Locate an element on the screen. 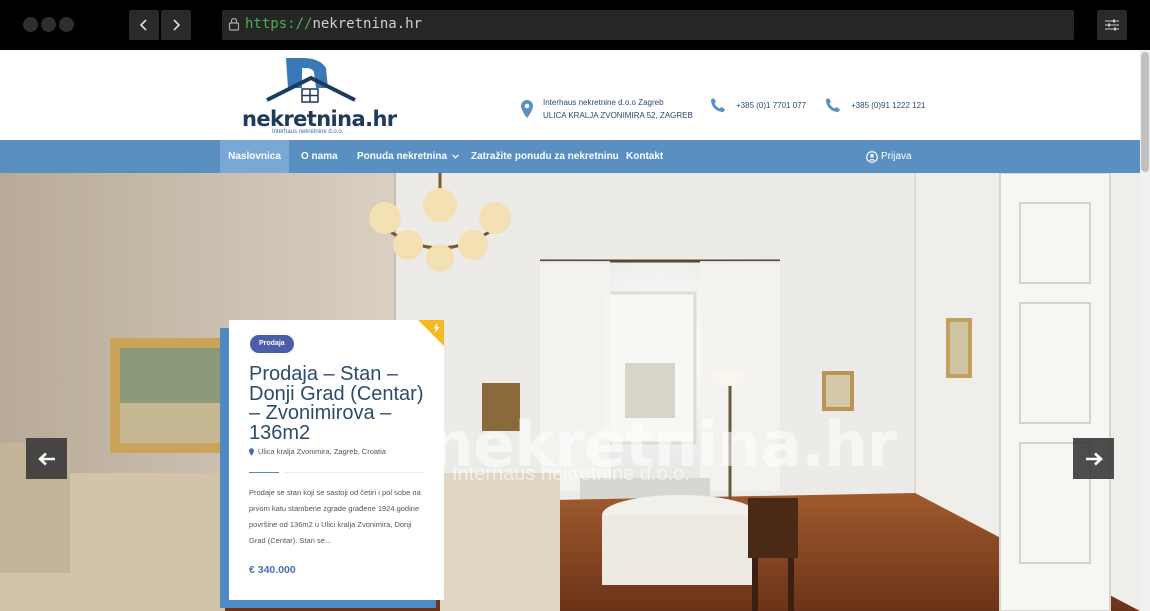  login-label: Prijava is located at coordinates (896, 156).